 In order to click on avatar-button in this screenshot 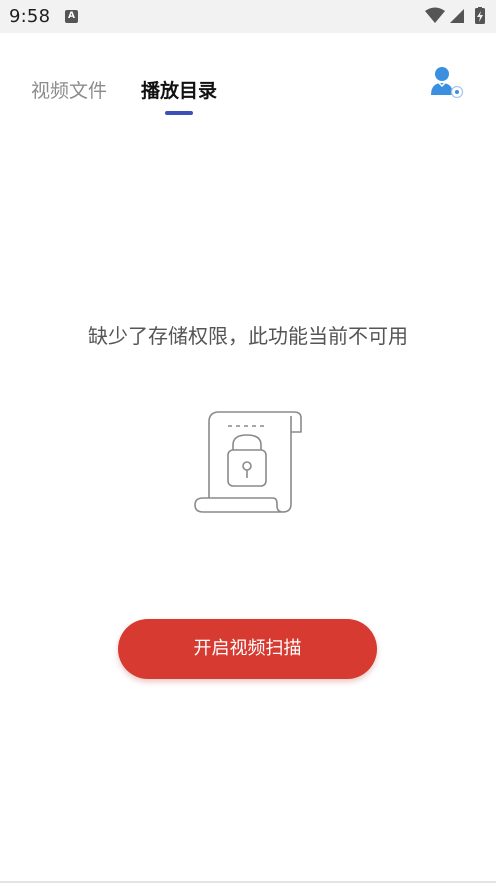, I will do `click(446, 82)`.